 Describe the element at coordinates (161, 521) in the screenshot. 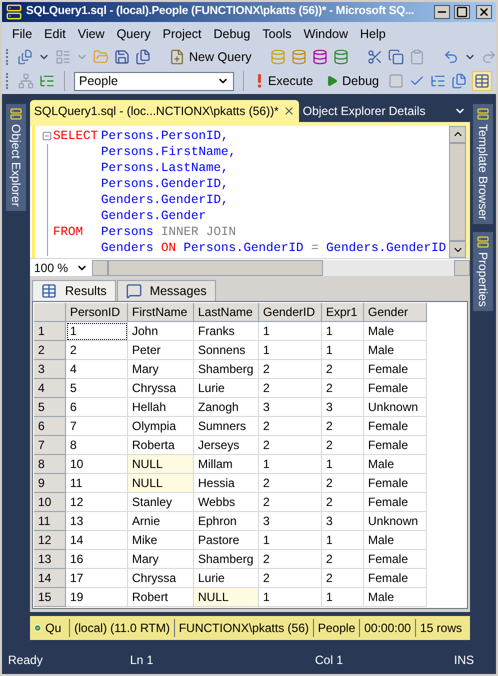

I see `table-cell: Arnie` at that location.